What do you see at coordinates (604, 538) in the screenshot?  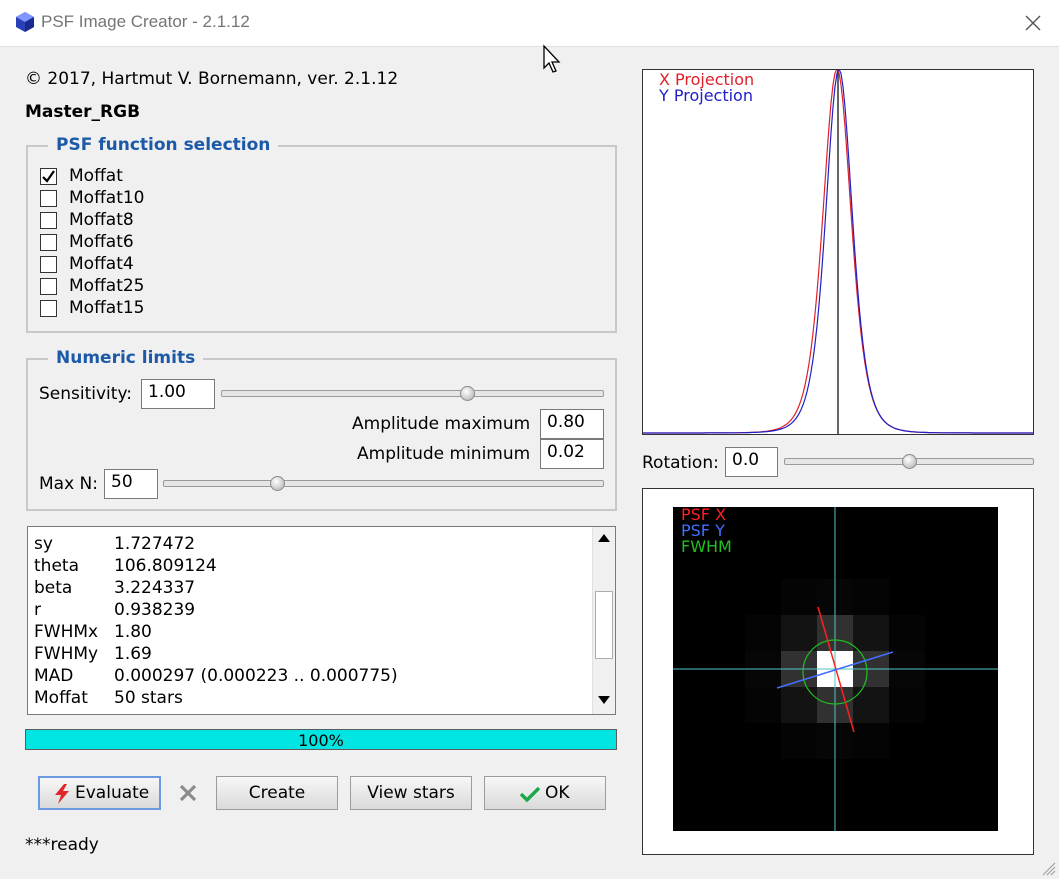 I see `scroll-up-icon` at bounding box center [604, 538].